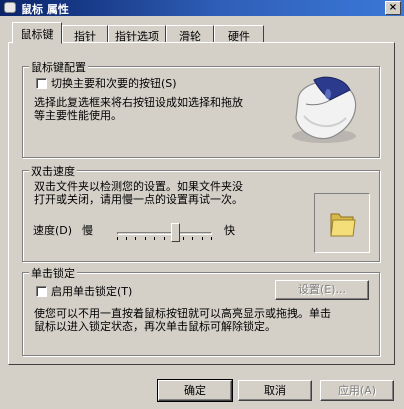 This screenshot has width=404, height=409. Describe the element at coordinates (41, 291) in the screenshot. I see `click-lock-checkbox` at that location.